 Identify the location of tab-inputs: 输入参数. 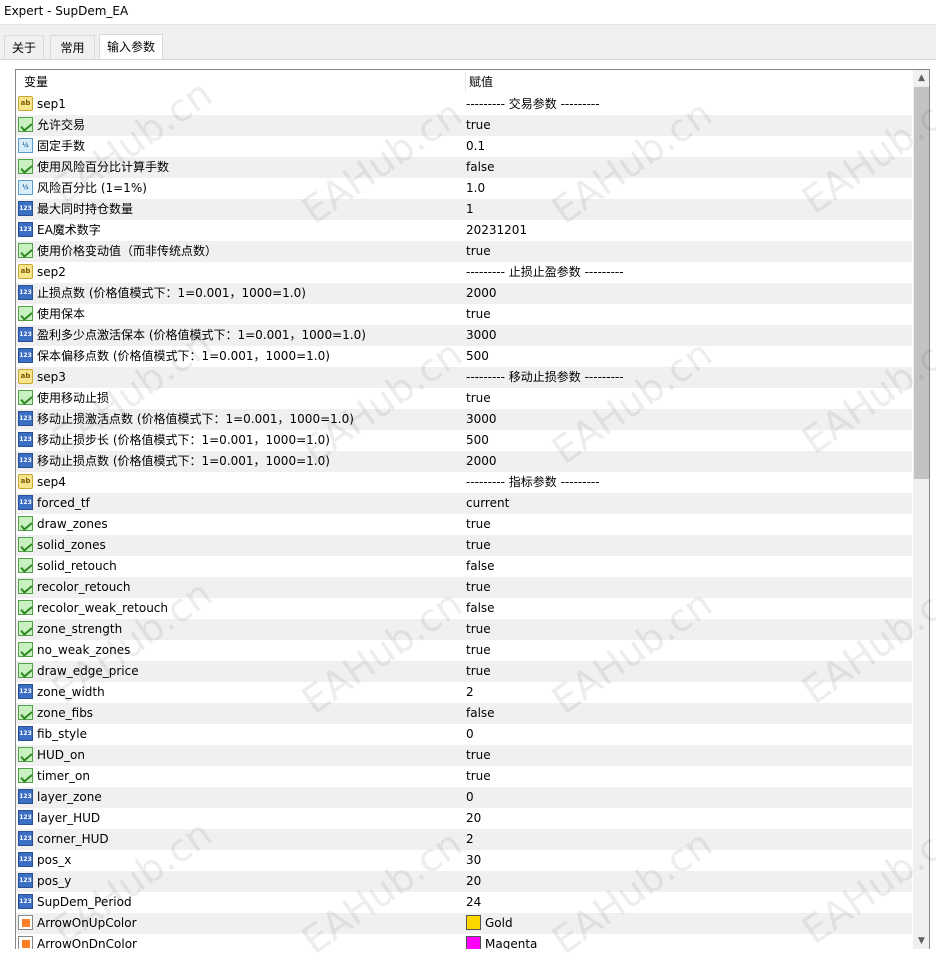
(131, 47).